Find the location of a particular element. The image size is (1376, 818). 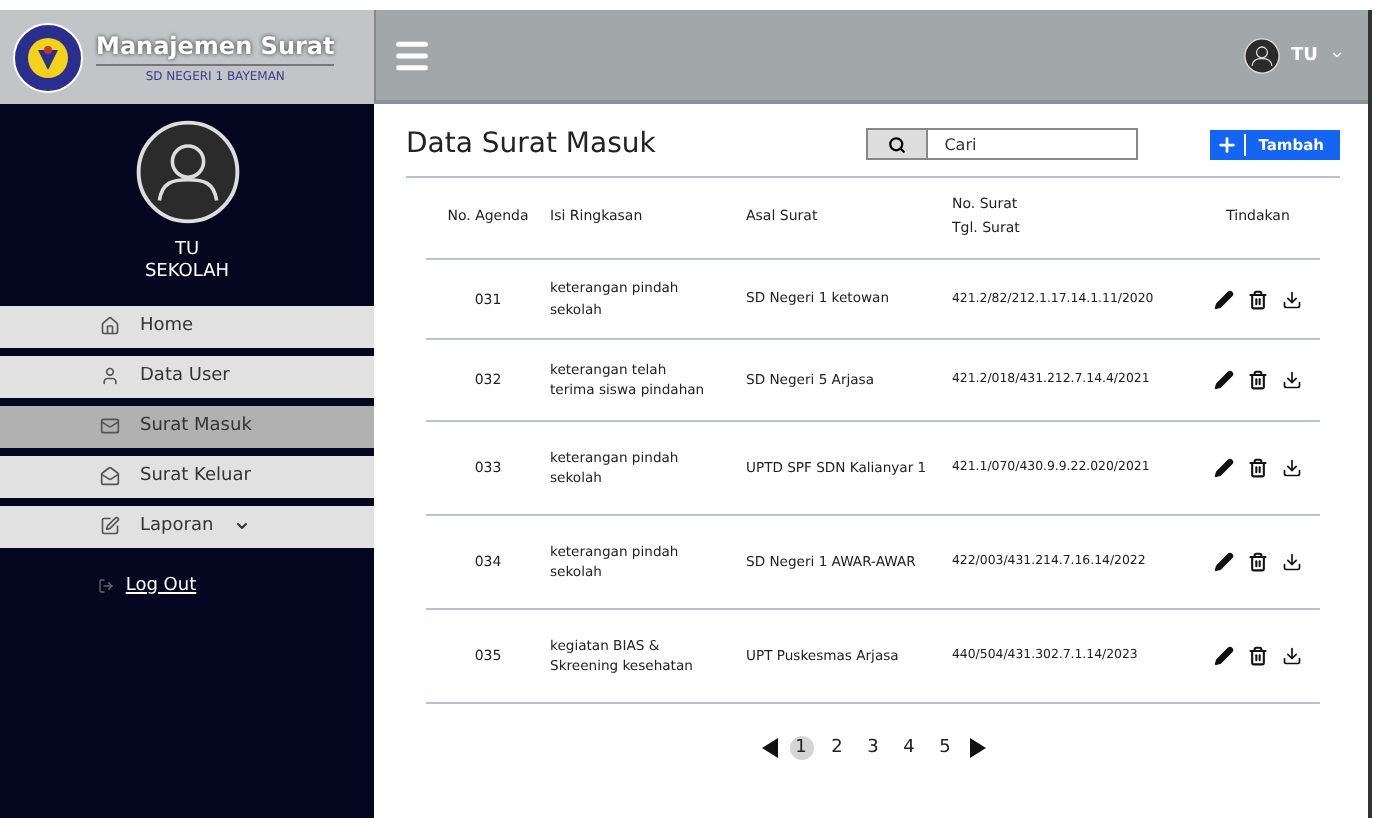

profile-avatar is located at coordinates (187, 172).